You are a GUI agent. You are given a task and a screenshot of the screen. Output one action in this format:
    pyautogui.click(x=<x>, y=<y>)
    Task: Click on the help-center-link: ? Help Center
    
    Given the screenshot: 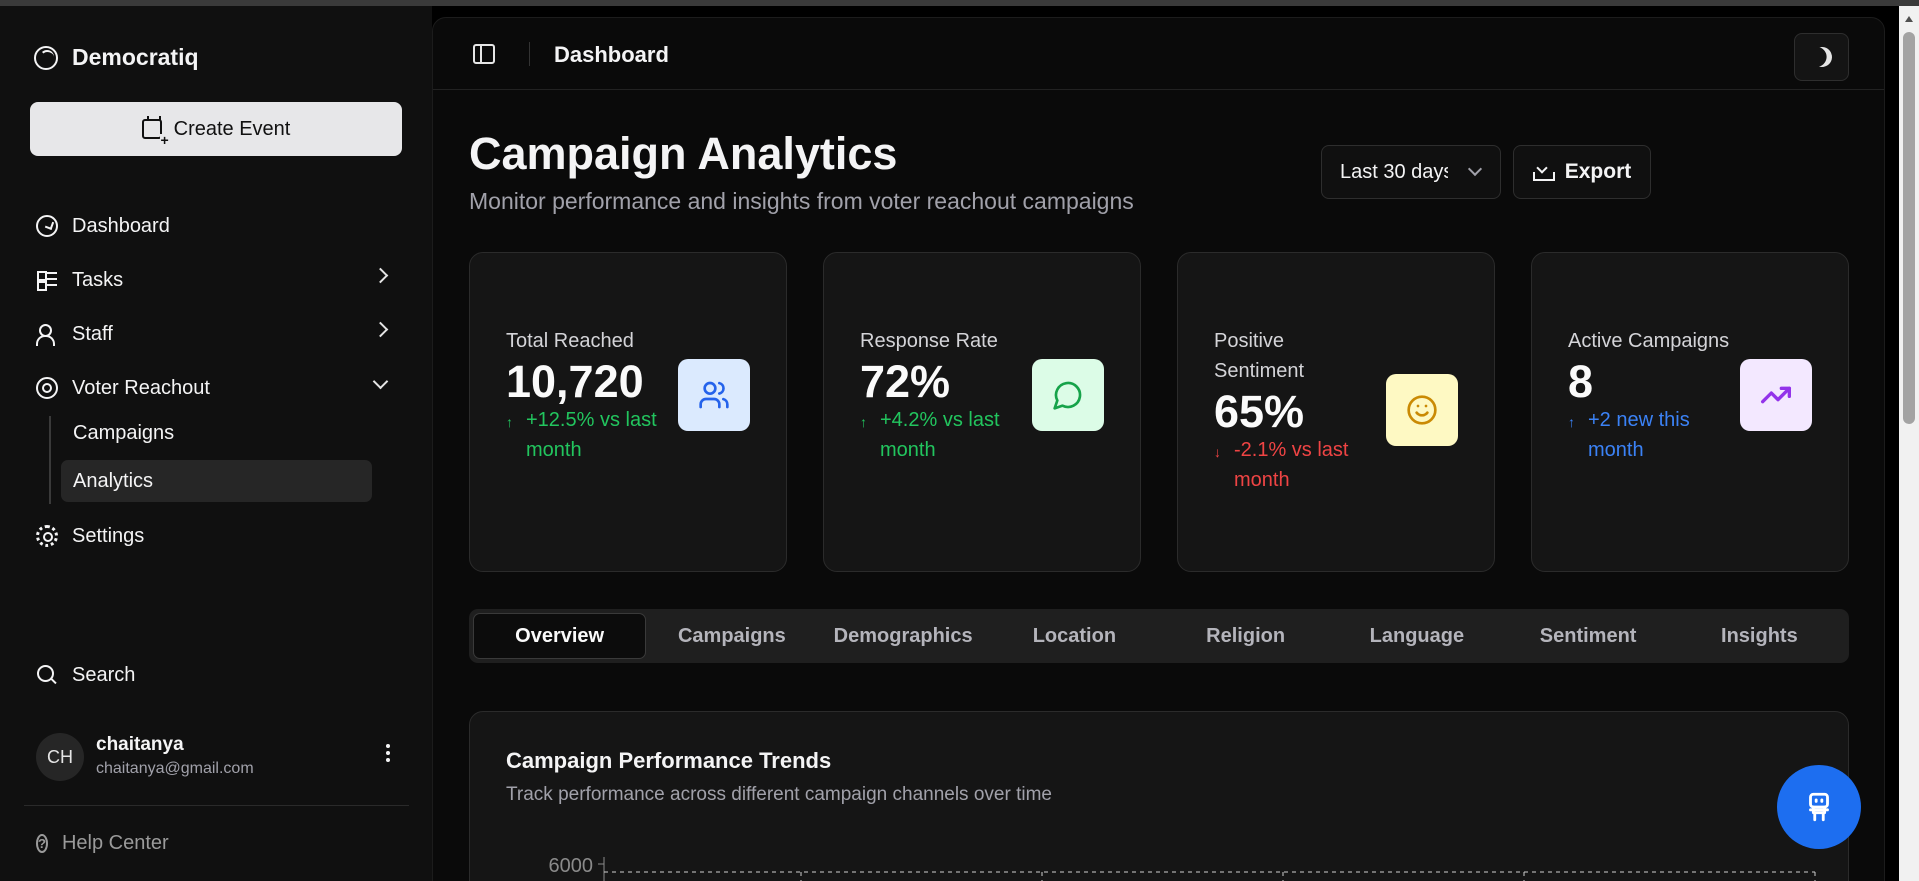 What is the action you would take?
    pyautogui.click(x=99, y=843)
    